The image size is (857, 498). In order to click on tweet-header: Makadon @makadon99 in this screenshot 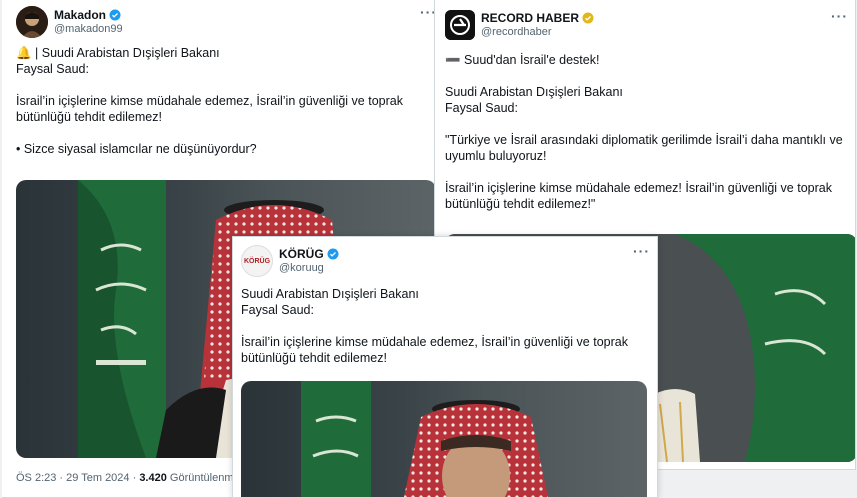, I will do `click(69, 22)`.